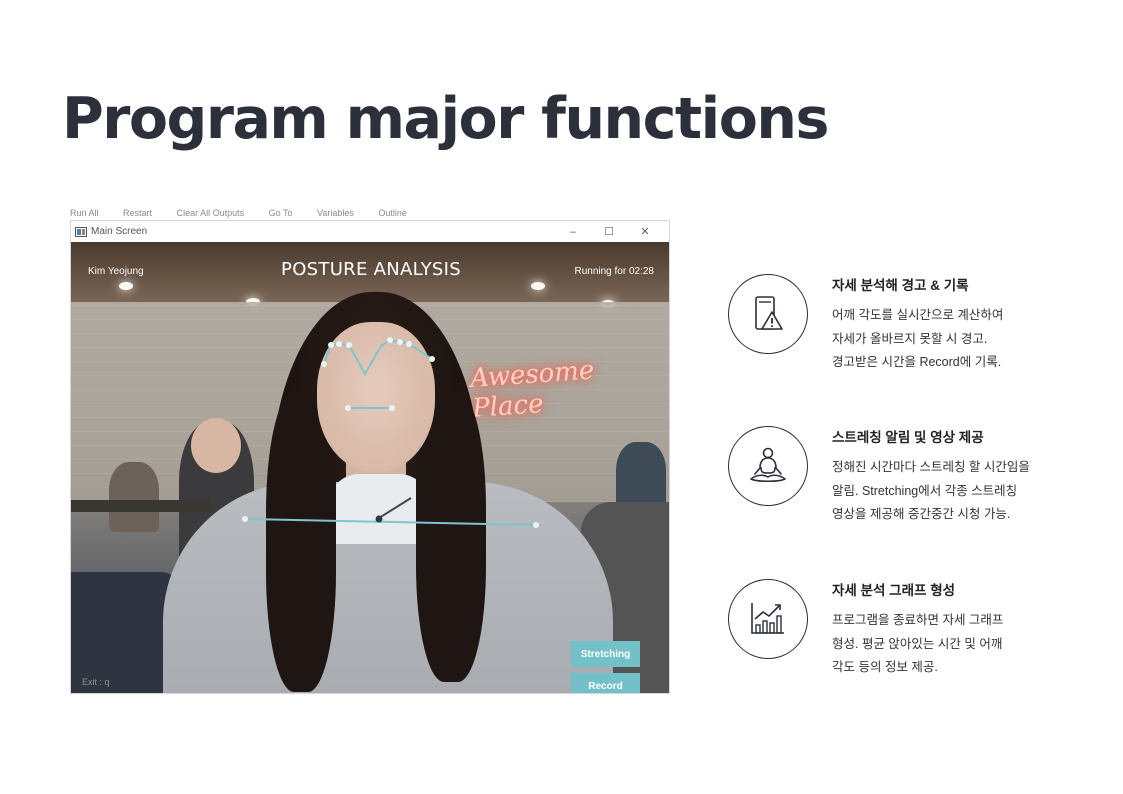 Image resolution: width=1123 pixels, height=794 pixels. I want to click on page-title: Program major functions, so click(445, 119).